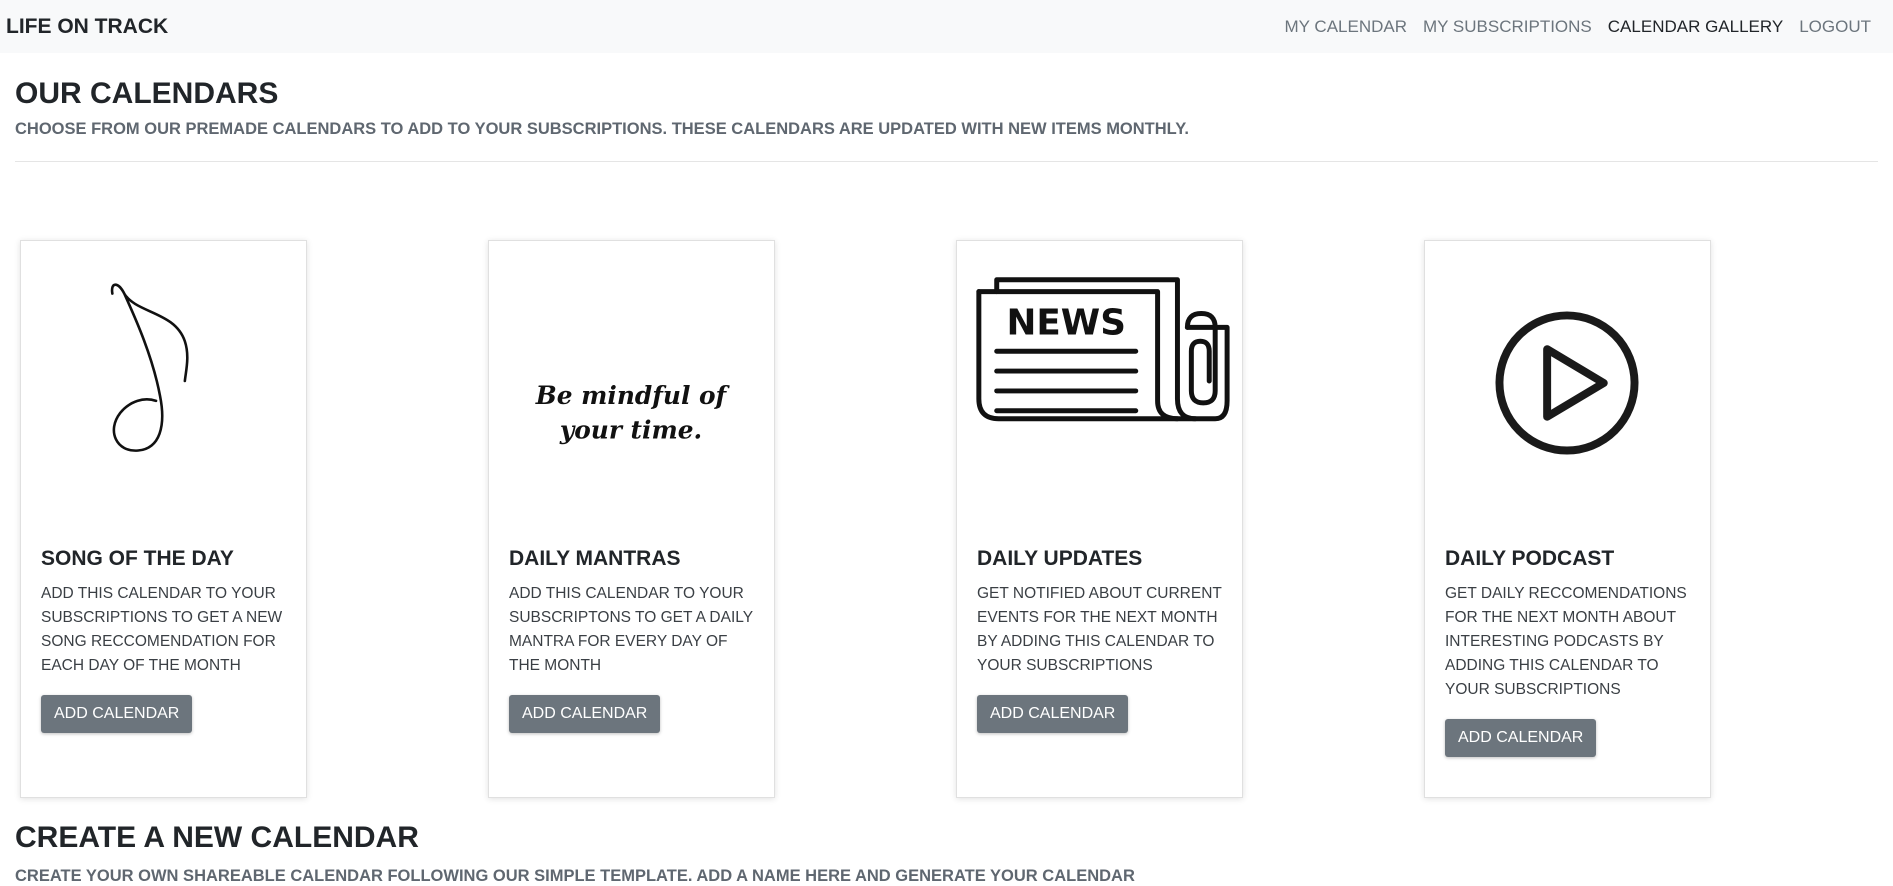 The image size is (1893, 886). I want to click on music-note-icon, so click(149, 367).